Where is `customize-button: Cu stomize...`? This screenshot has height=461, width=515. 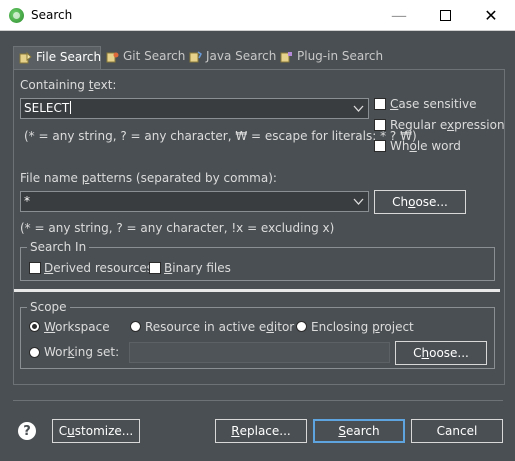
customize-button: Cu stomize... is located at coordinates (96, 431).